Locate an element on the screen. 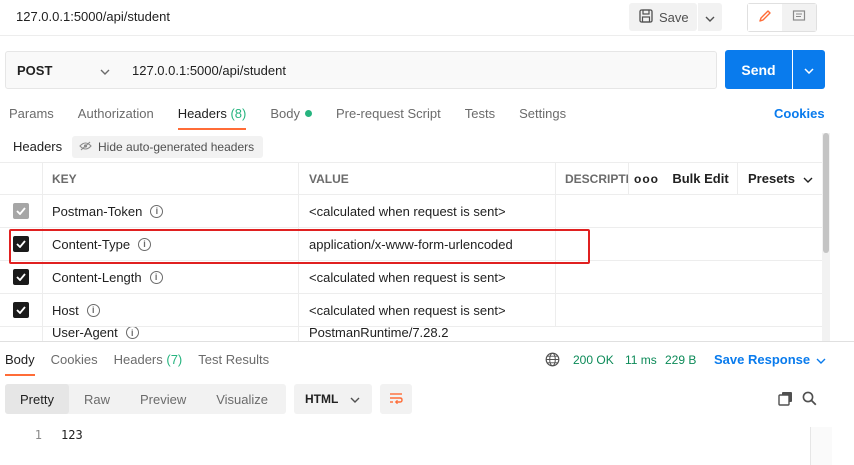 The image size is (854, 465). response-tab-headers: Headers (7) is located at coordinates (148, 364).